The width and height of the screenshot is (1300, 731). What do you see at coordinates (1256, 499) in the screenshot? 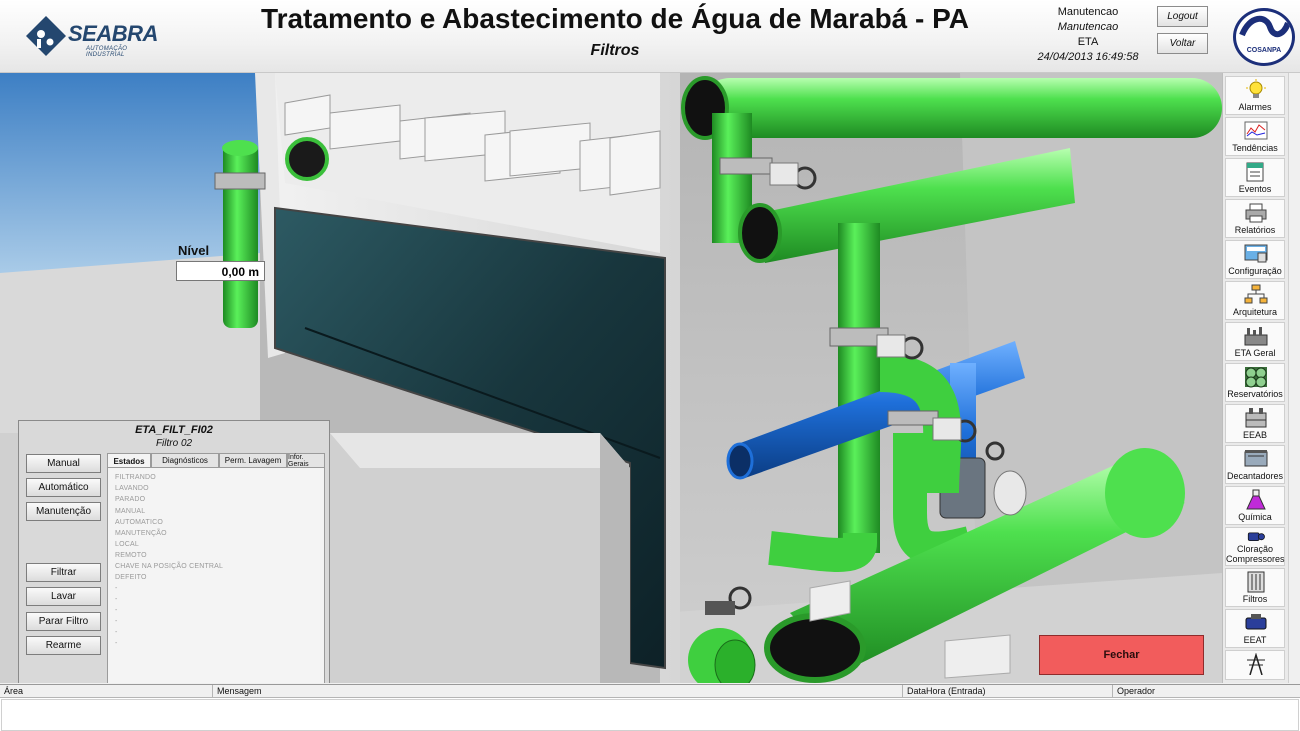
I see `flask-icon` at bounding box center [1256, 499].